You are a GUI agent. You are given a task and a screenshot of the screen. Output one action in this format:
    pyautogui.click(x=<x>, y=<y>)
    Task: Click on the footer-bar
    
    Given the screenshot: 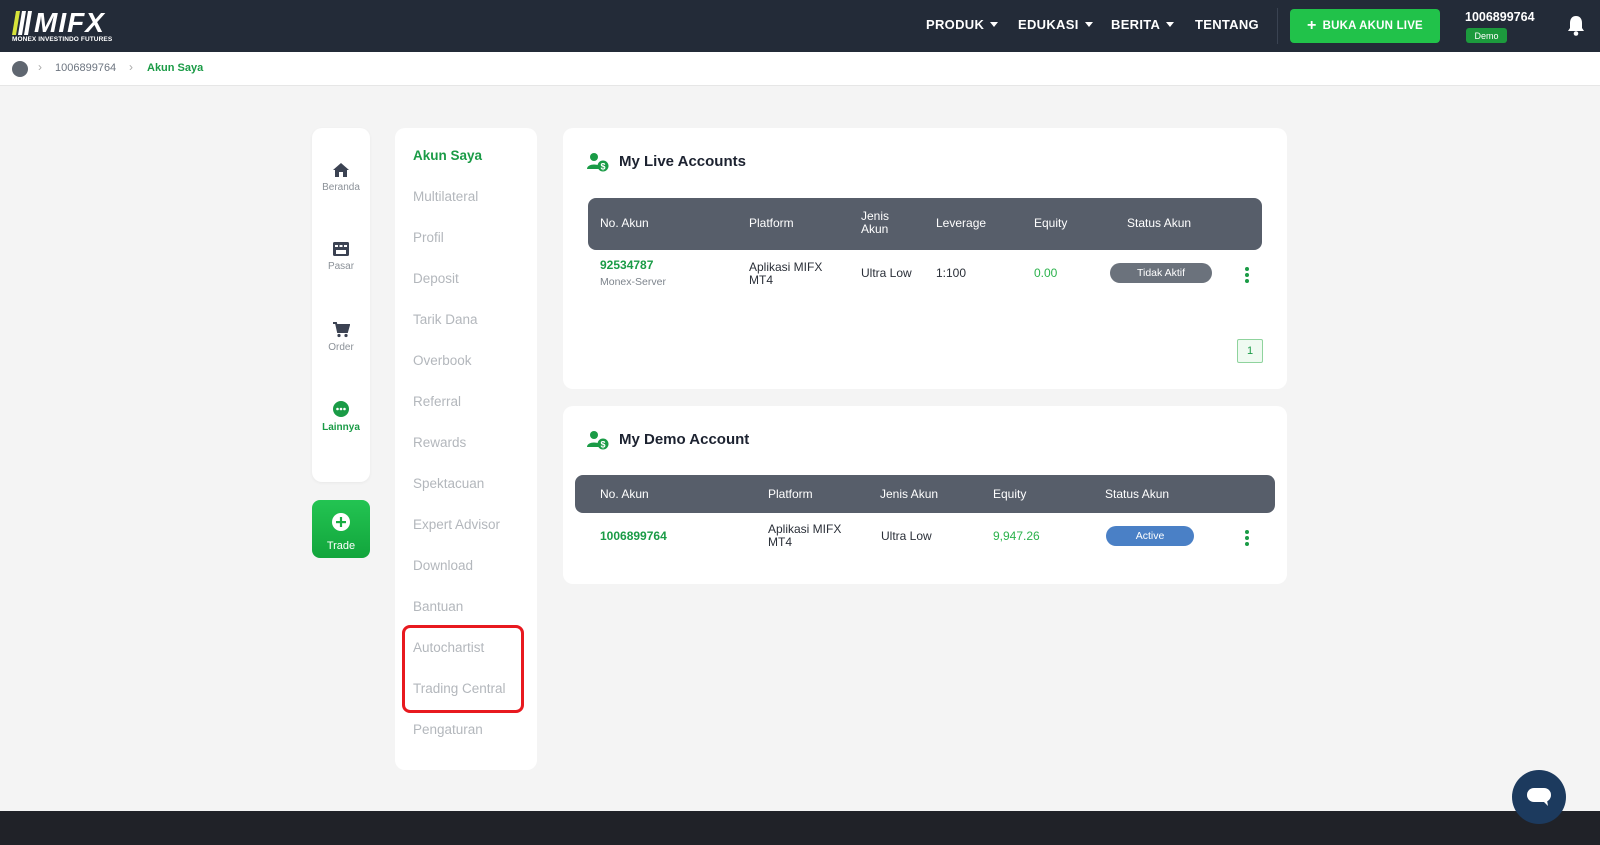 What is the action you would take?
    pyautogui.click(x=800, y=828)
    